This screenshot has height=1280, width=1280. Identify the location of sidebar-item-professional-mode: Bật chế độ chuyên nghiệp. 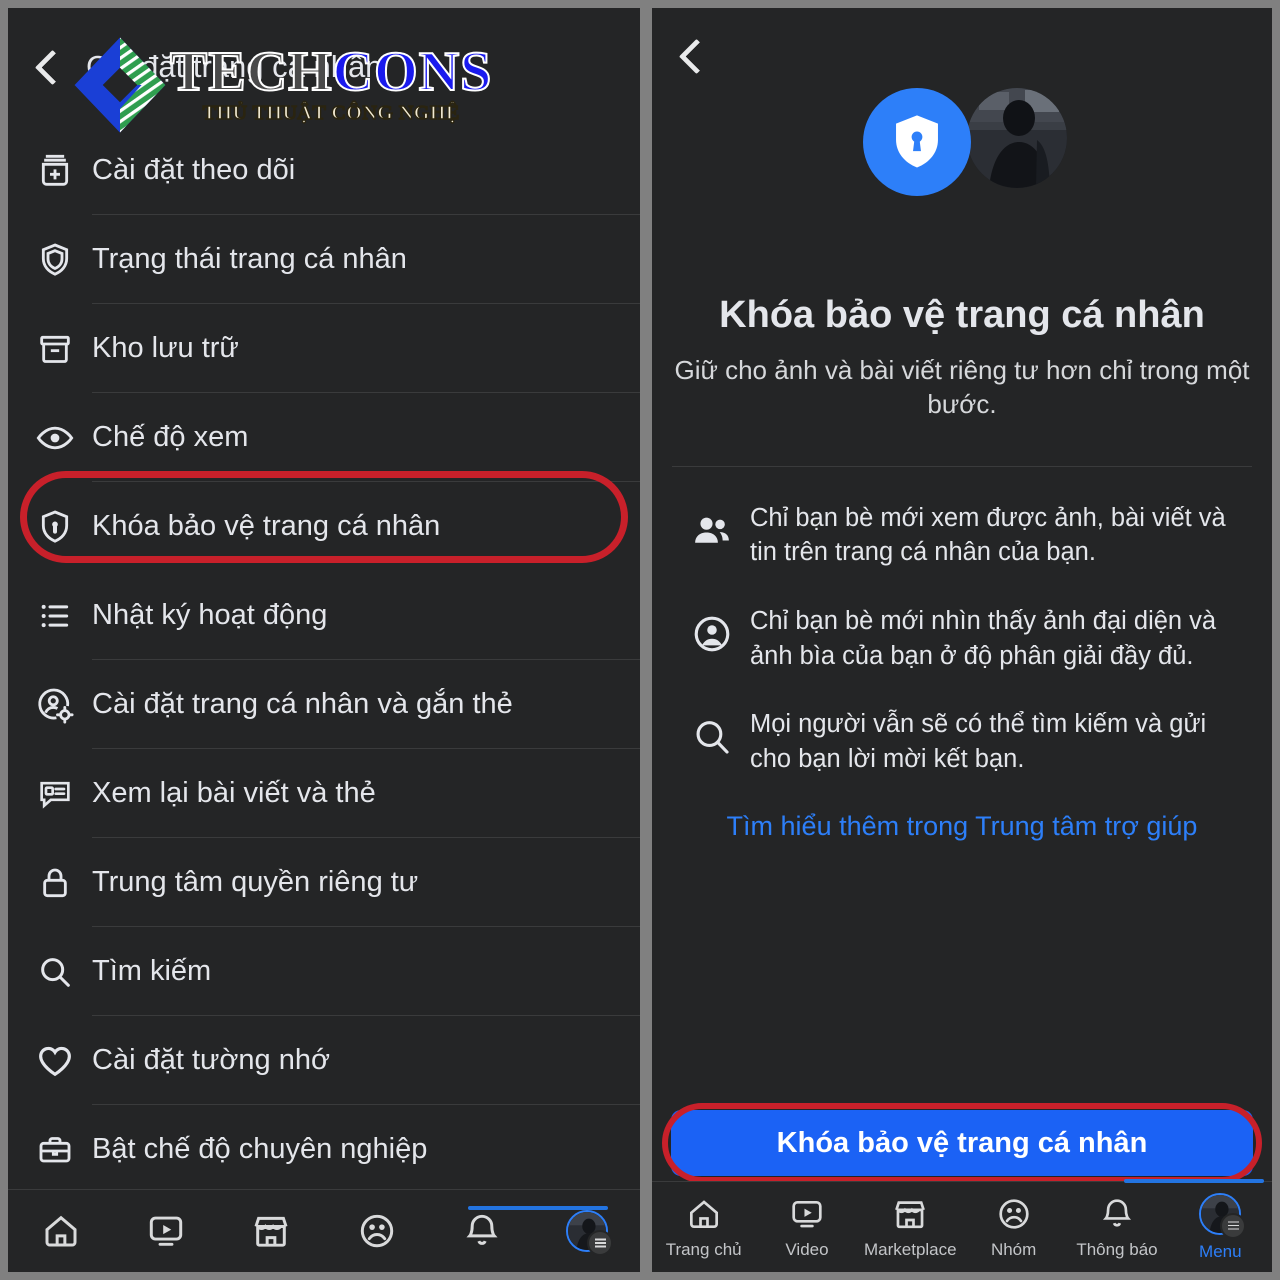
(324, 1149).